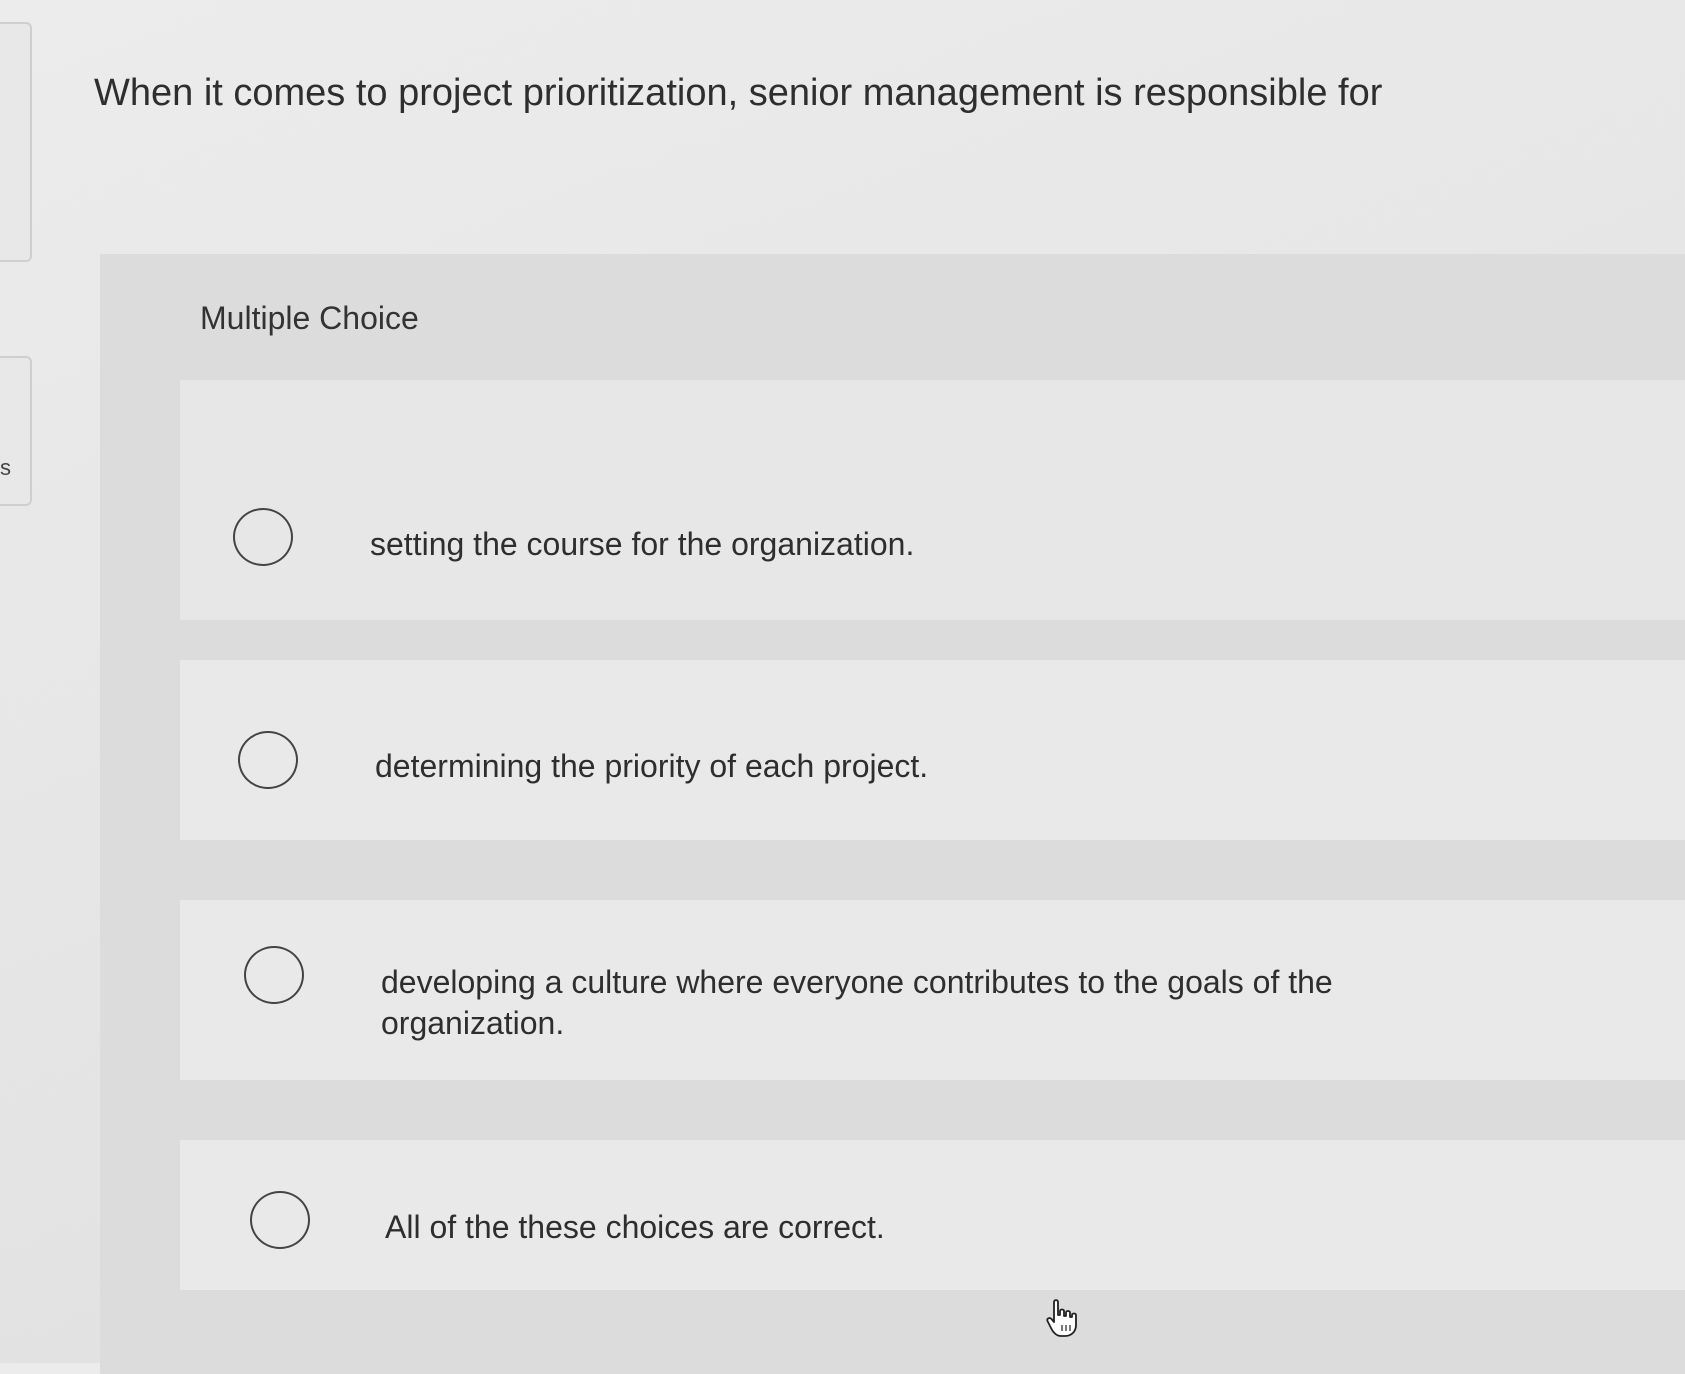 Image resolution: width=1685 pixels, height=1374 pixels. I want to click on side-panel-letter: s, so click(5, 467).